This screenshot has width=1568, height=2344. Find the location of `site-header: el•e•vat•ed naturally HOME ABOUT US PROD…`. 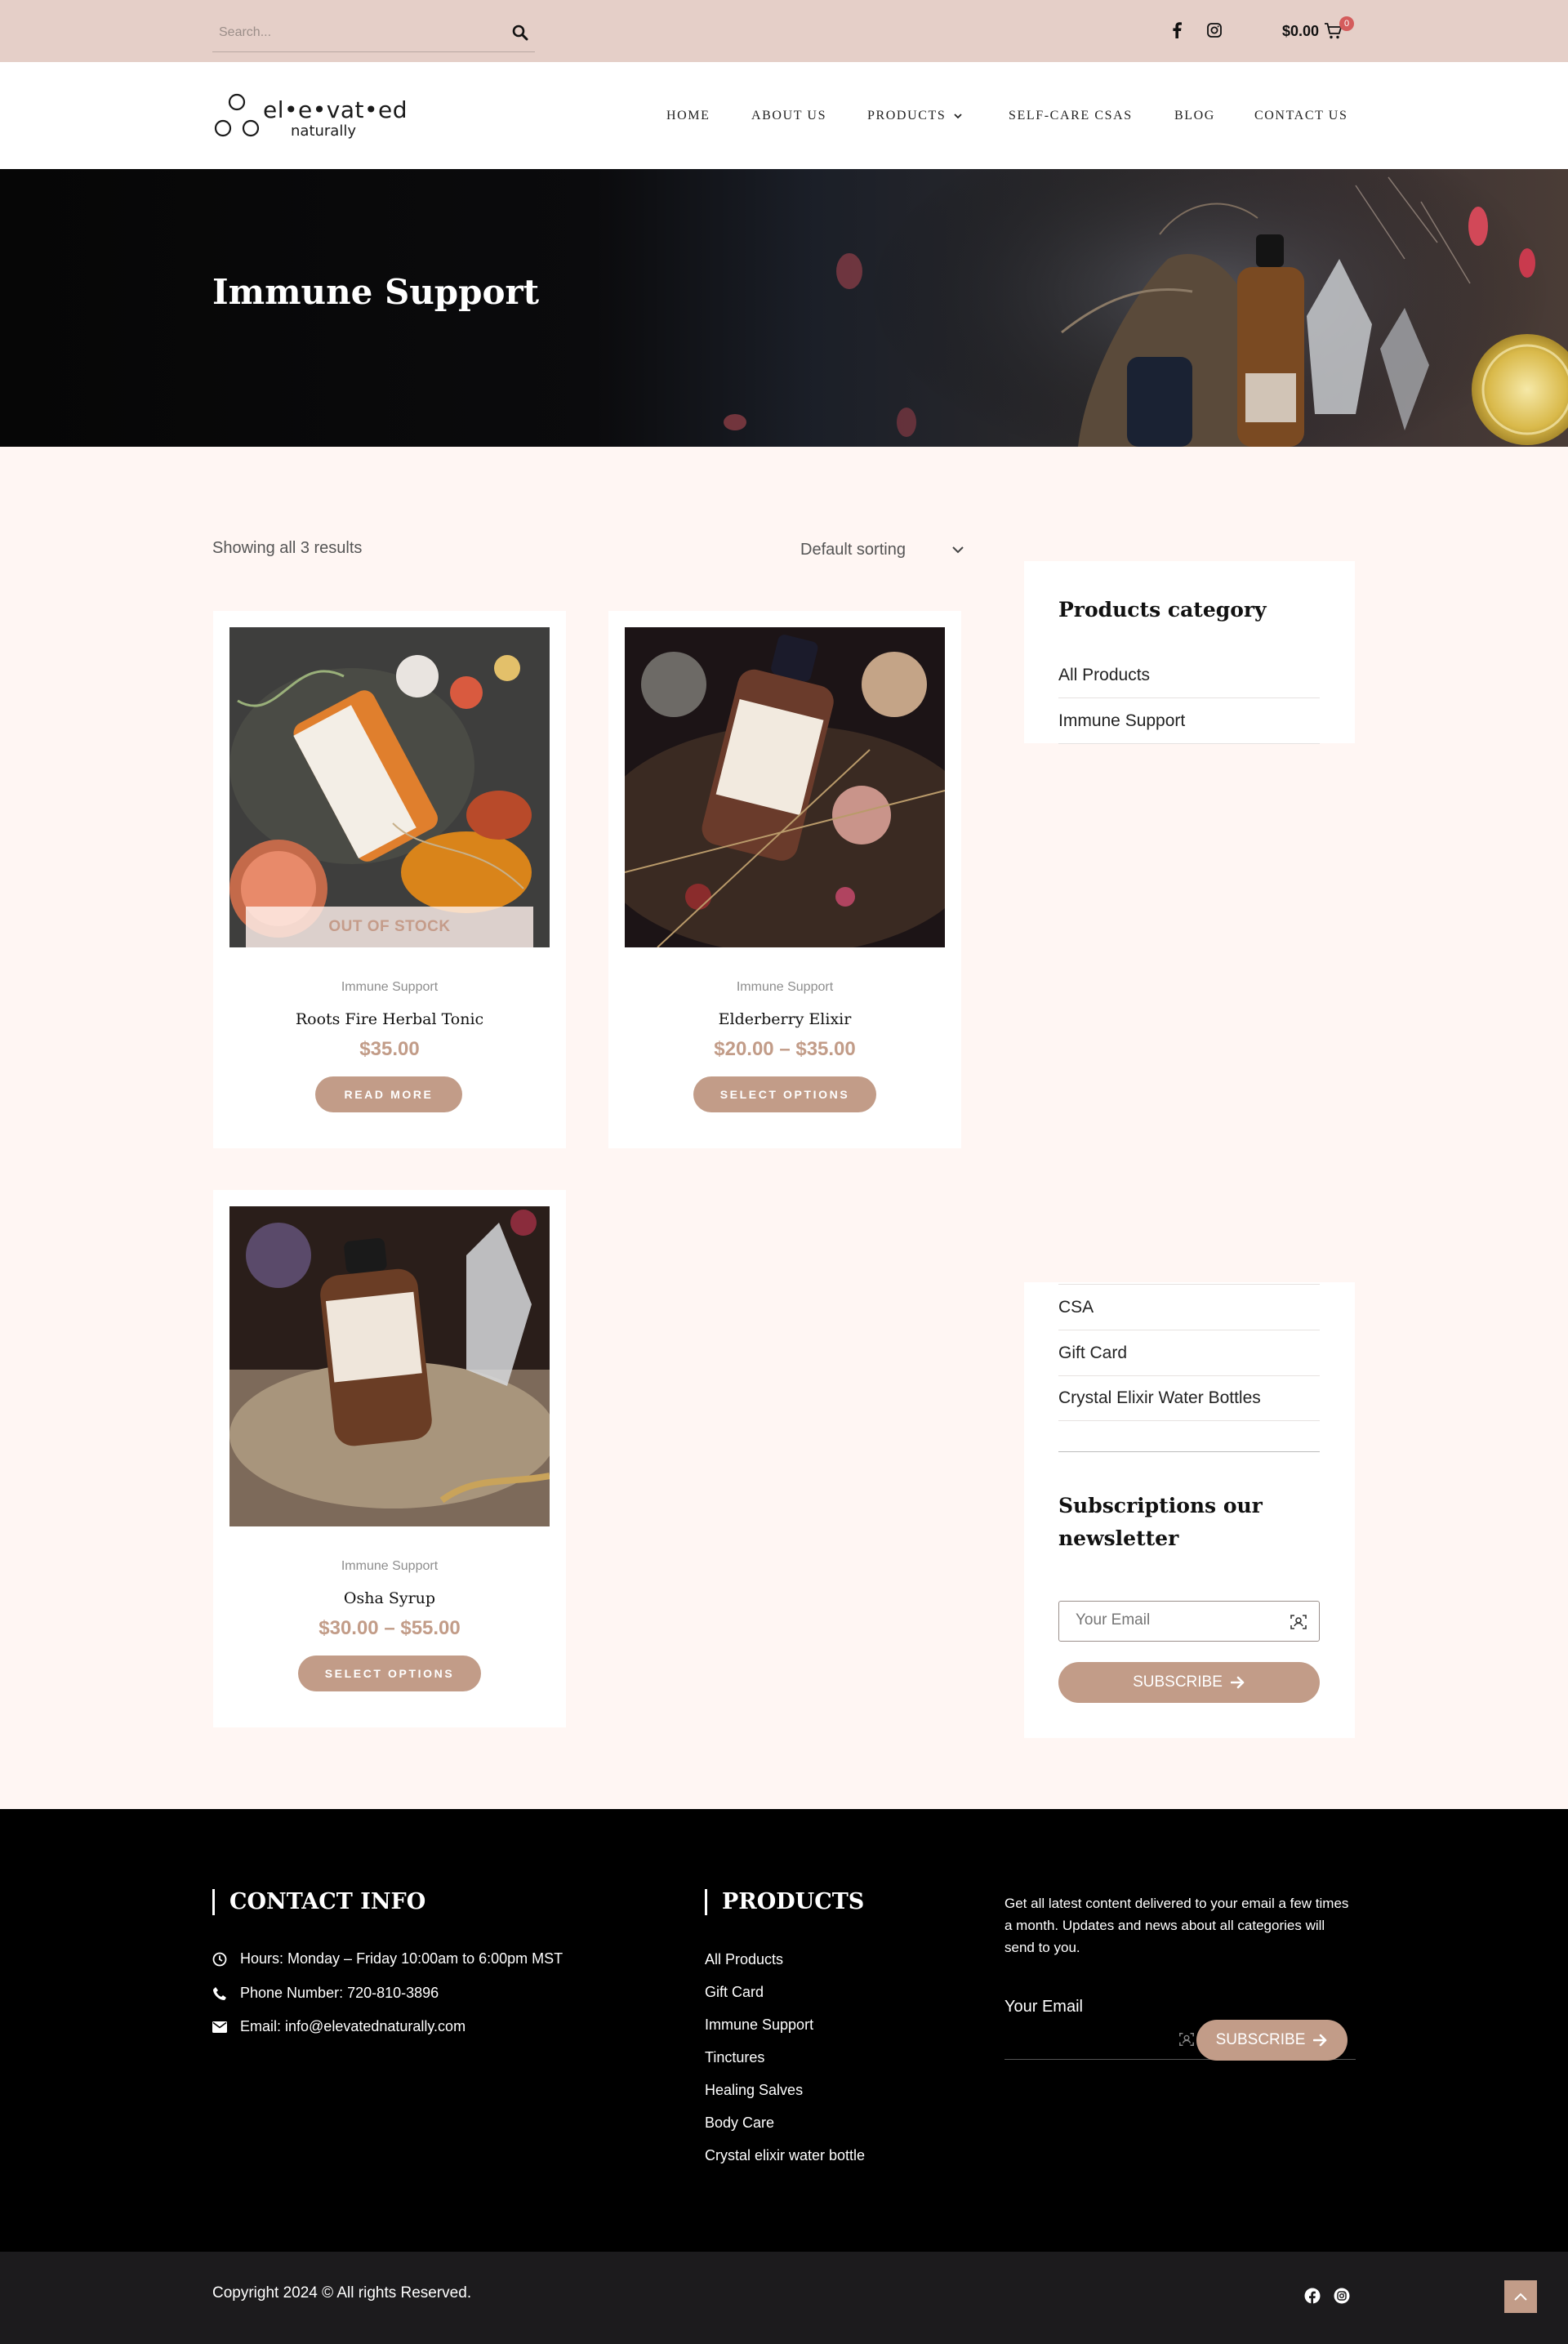

site-header: el•e•vat•ed naturally HOME ABOUT US PROD… is located at coordinates (784, 115).